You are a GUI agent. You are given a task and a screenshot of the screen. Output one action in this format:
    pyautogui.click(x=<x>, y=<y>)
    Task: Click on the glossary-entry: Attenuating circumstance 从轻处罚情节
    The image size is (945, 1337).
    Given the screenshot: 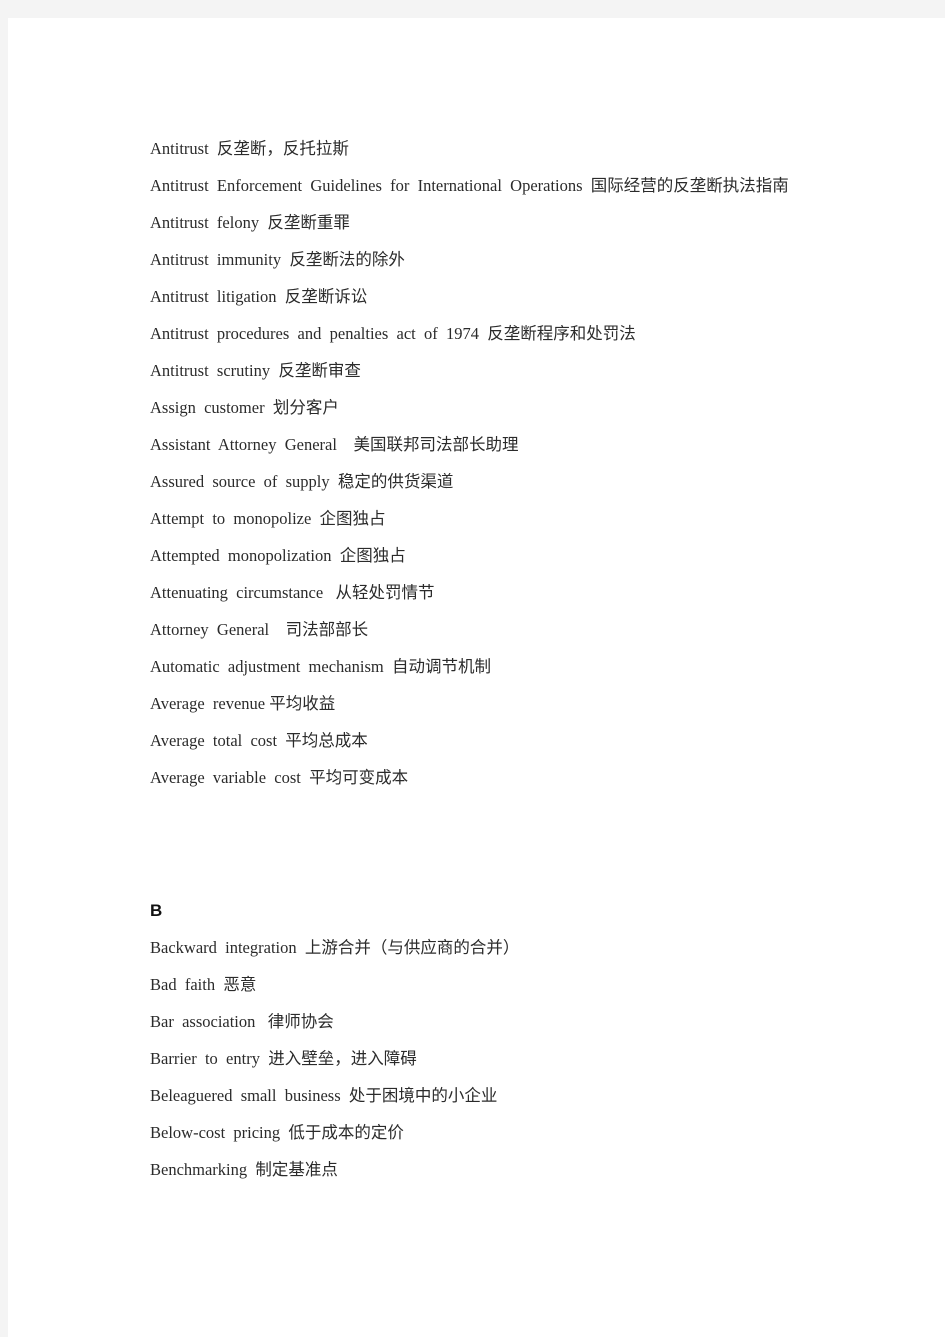 What is the action you would take?
    pyautogui.click(x=292, y=592)
    